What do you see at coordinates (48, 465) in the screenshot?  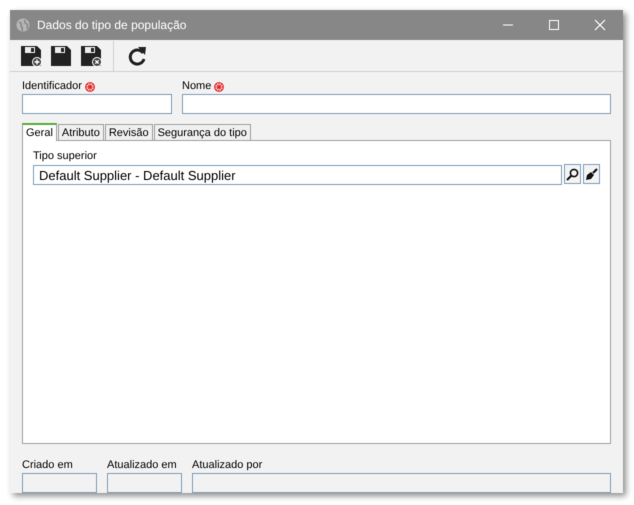 I see `field-label: Criado em` at bounding box center [48, 465].